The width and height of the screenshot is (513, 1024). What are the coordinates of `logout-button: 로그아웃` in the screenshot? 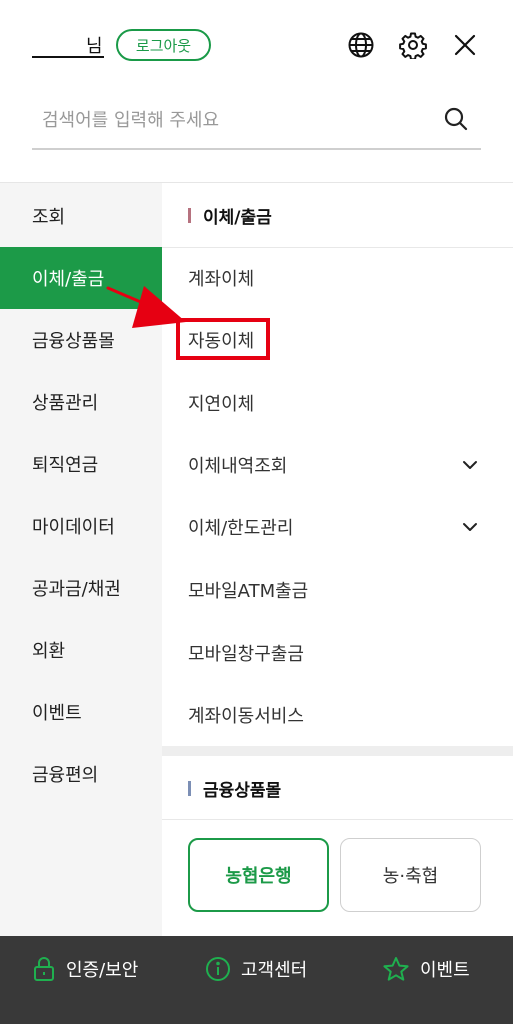 It's located at (163, 45).